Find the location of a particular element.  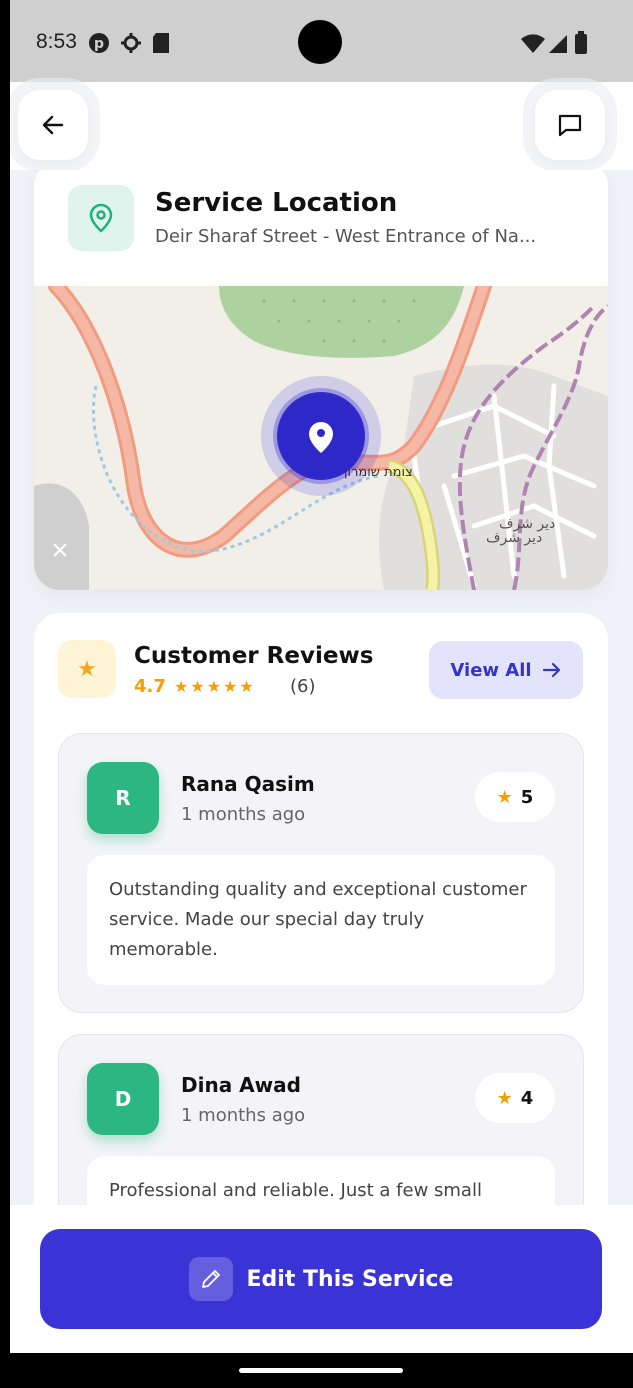

settings-notification-icon is located at coordinates (131, 43).